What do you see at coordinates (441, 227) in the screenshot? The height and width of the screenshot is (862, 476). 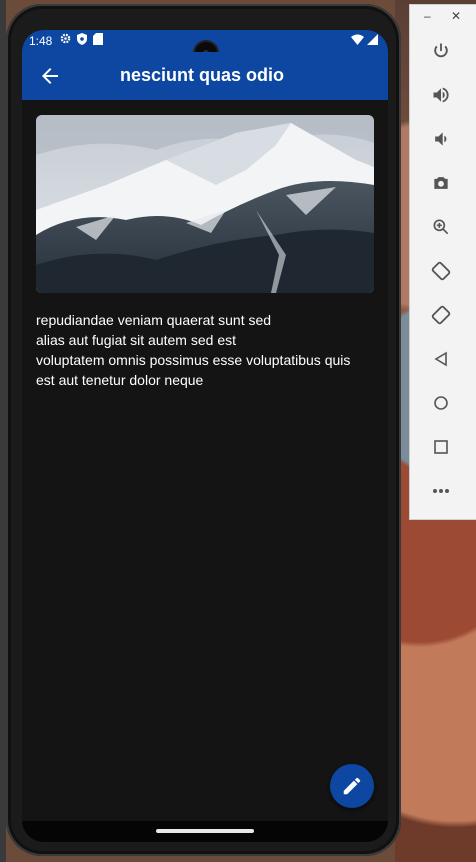 I see `zoom-in-icon` at bounding box center [441, 227].